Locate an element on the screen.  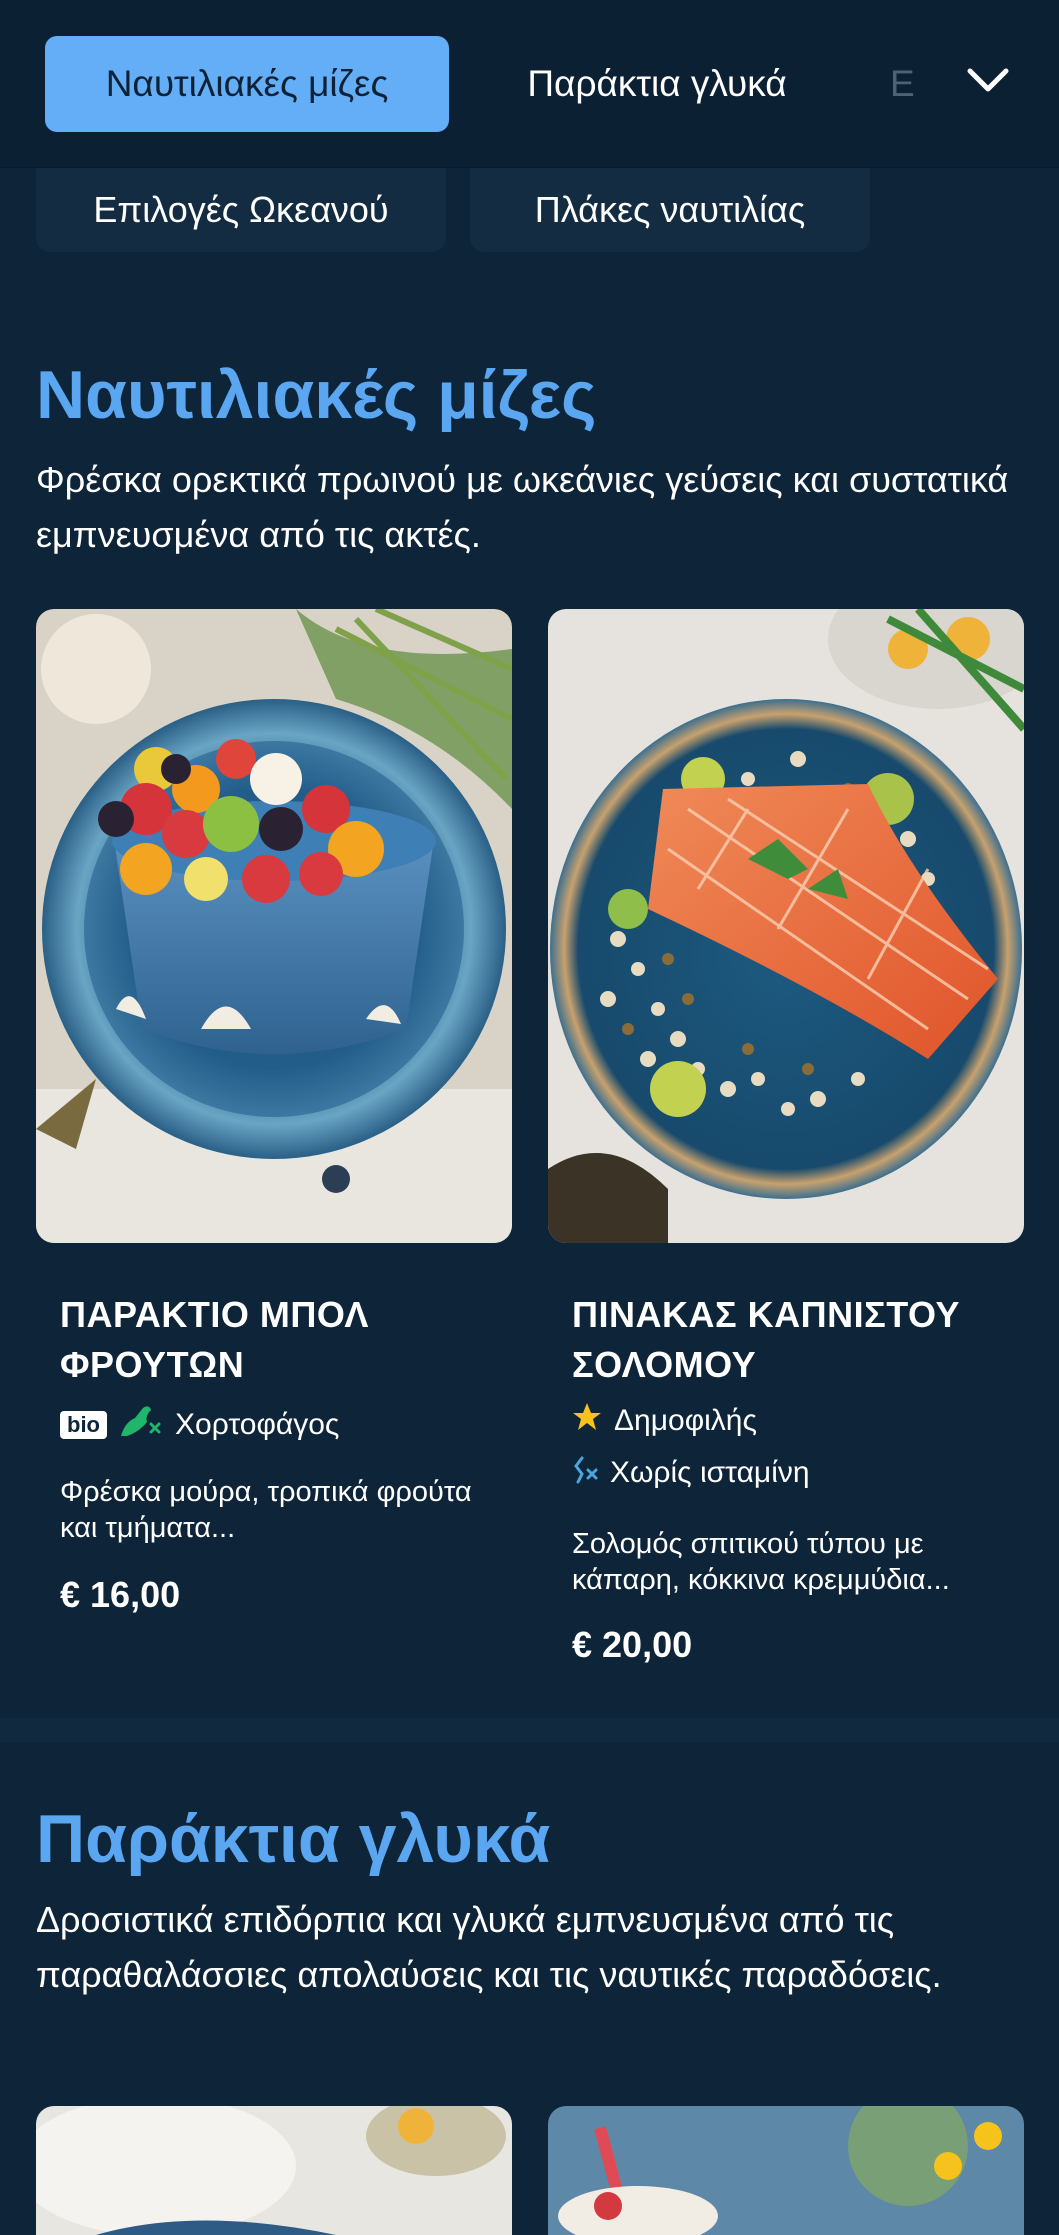
histamine-free-label: Χωρίς ισταμίνη is located at coordinates (710, 1472).